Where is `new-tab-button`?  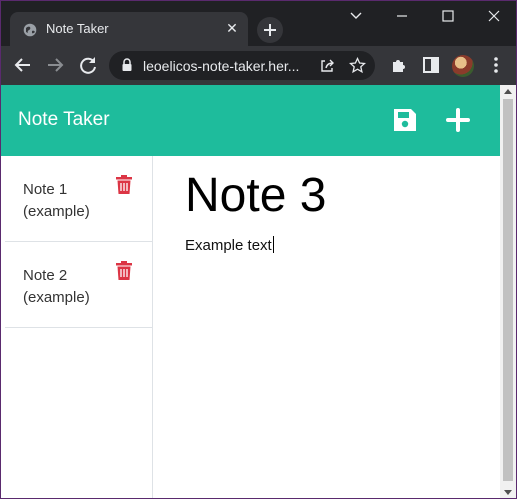
new-tab-button is located at coordinates (270, 30).